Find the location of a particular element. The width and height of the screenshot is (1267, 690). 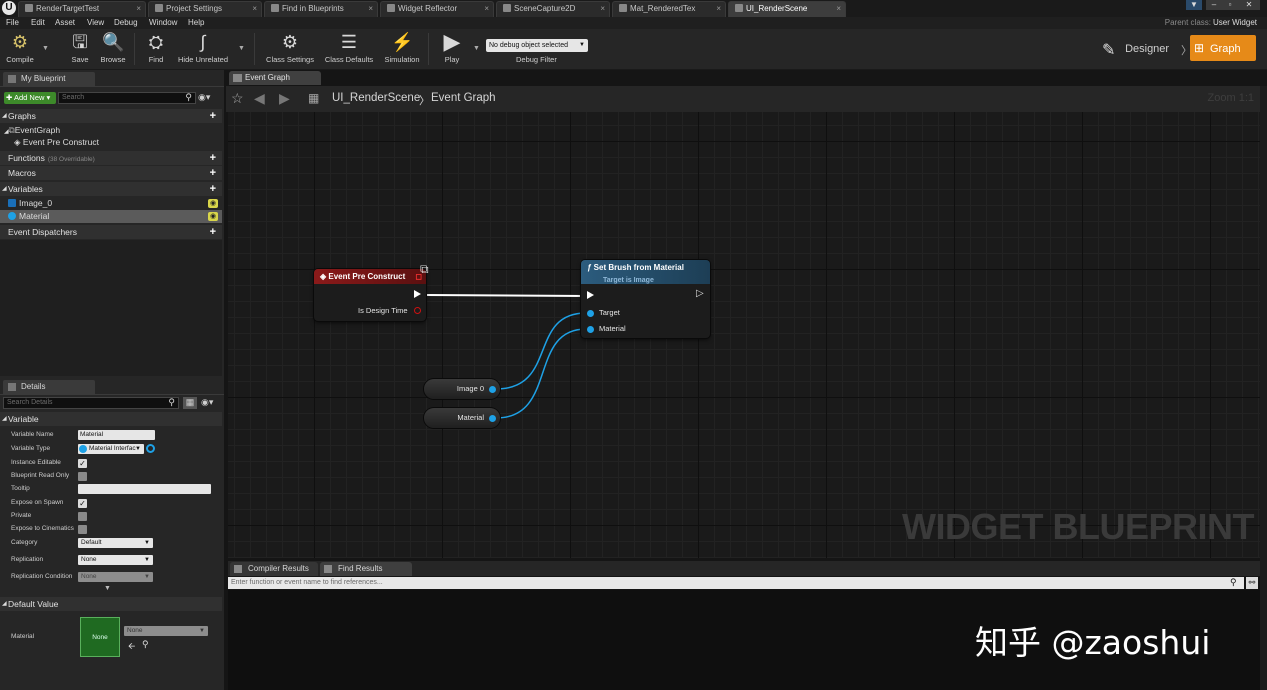

variable-item-material: Material ◉ is located at coordinates (111, 216).